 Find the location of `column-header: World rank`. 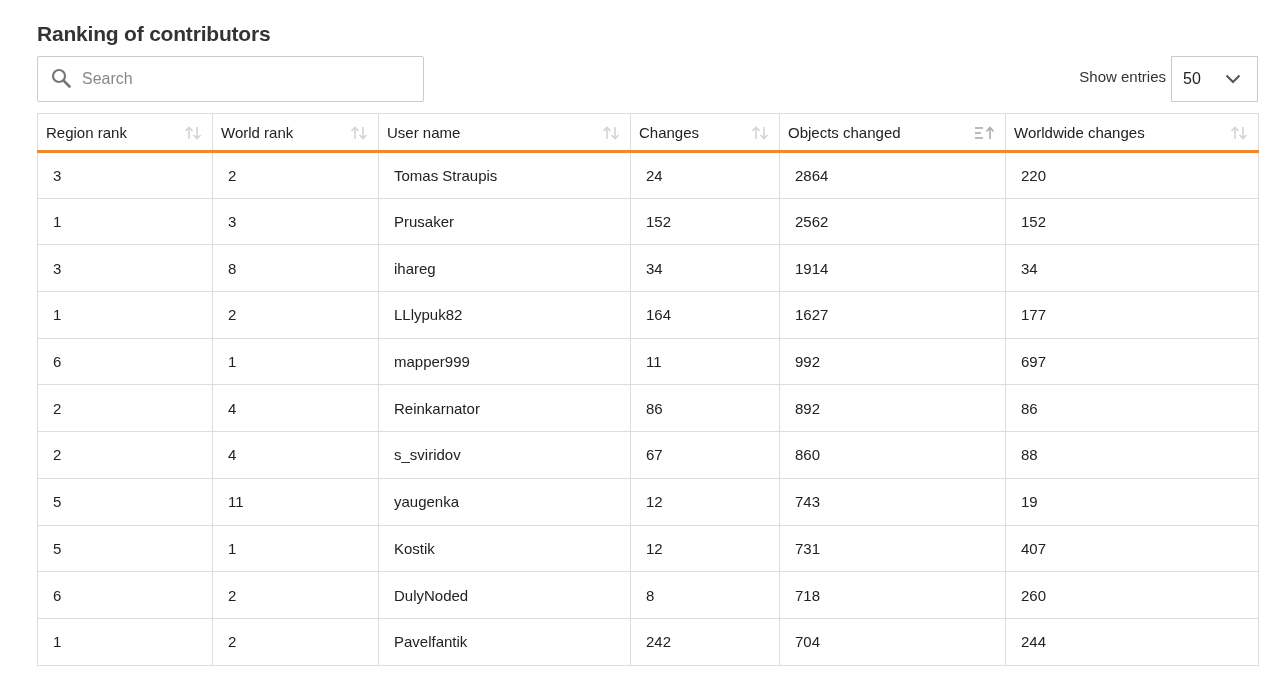

column-header: World rank is located at coordinates (295, 132).